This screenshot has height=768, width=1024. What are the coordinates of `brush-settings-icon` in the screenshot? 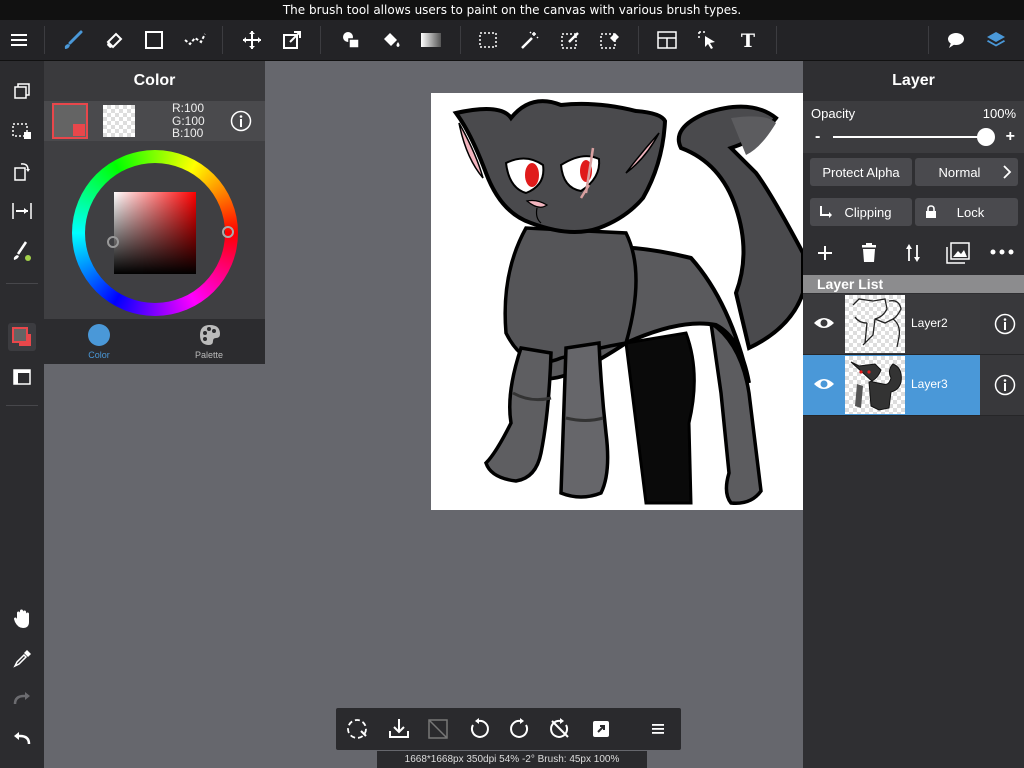 It's located at (22, 251).